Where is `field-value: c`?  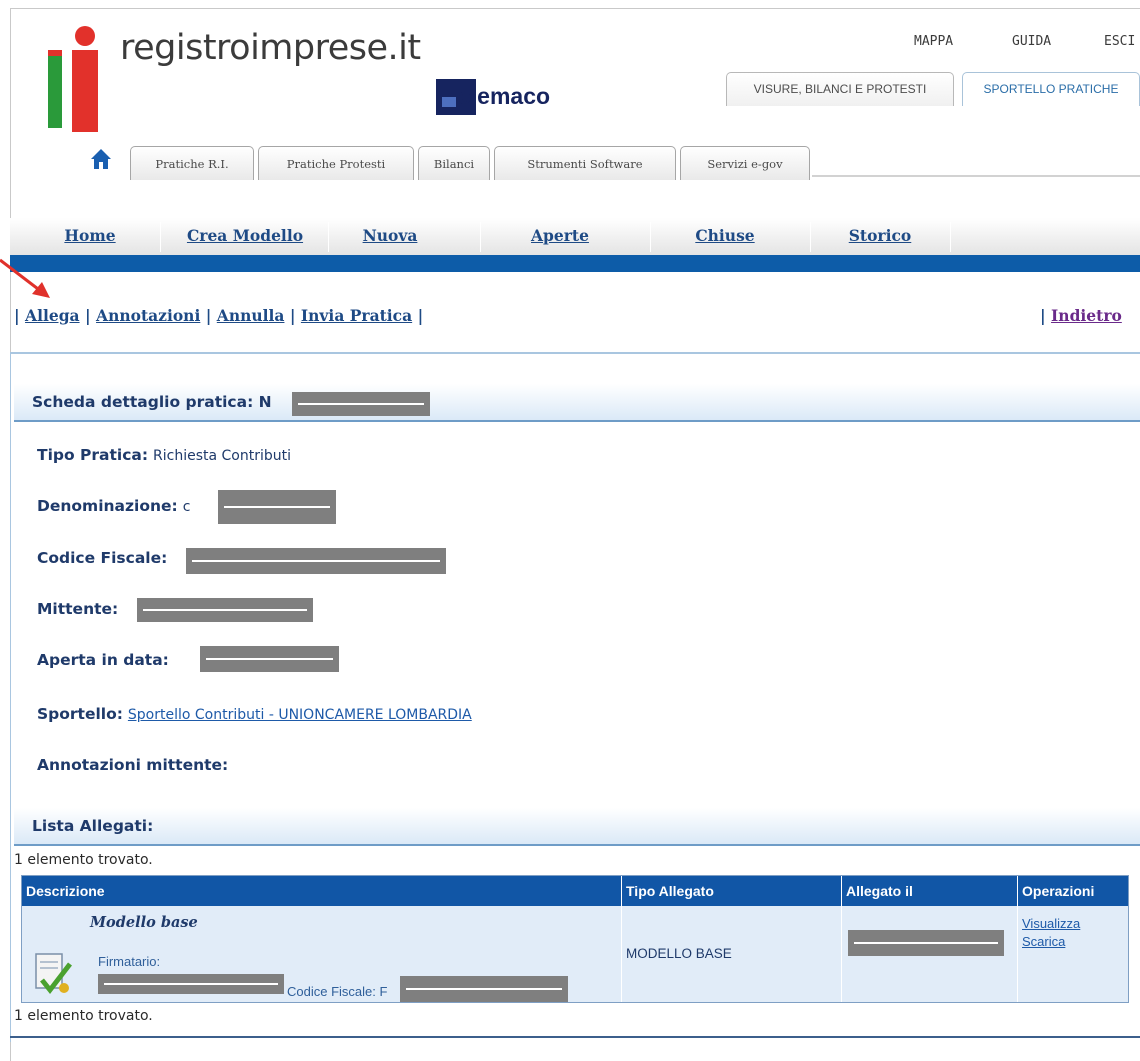
field-value: c is located at coordinates (186, 507).